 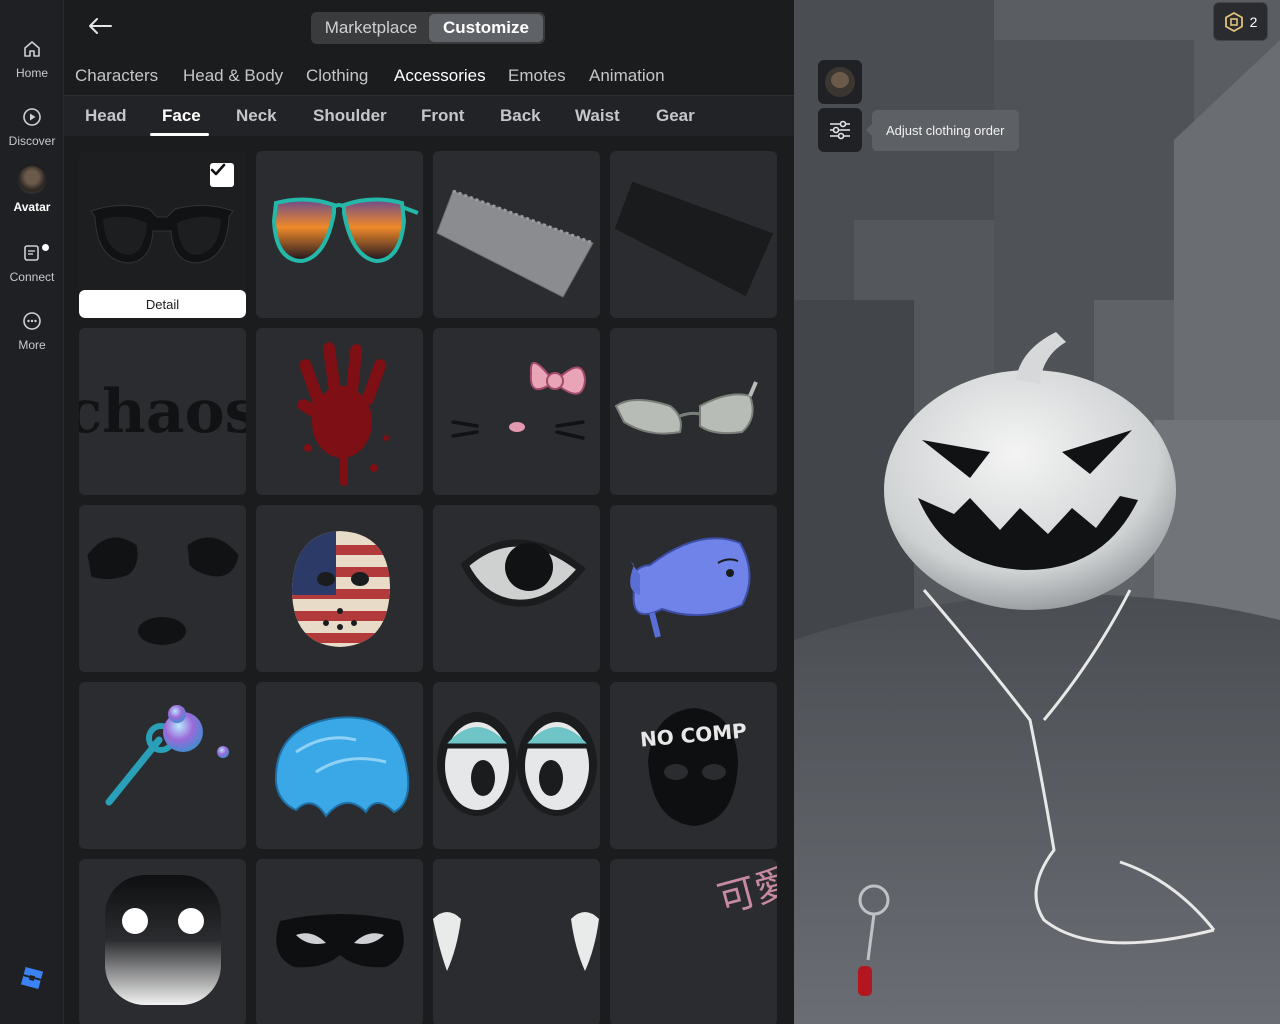 I want to click on outfit-thumbnail-button, so click(x=840, y=82).